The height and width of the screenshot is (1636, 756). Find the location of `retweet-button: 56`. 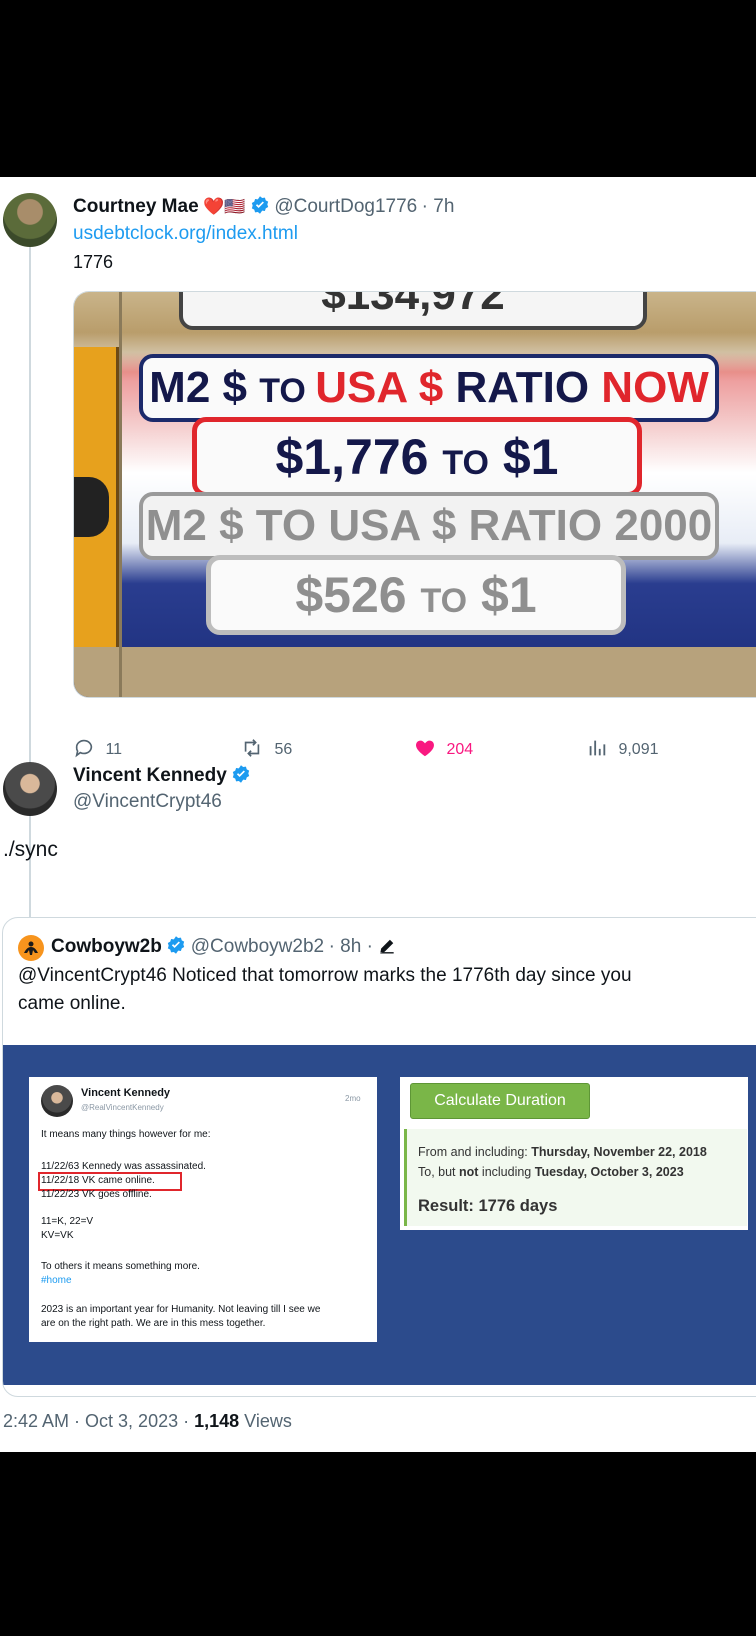

retweet-button: 56 is located at coordinates (266, 748).